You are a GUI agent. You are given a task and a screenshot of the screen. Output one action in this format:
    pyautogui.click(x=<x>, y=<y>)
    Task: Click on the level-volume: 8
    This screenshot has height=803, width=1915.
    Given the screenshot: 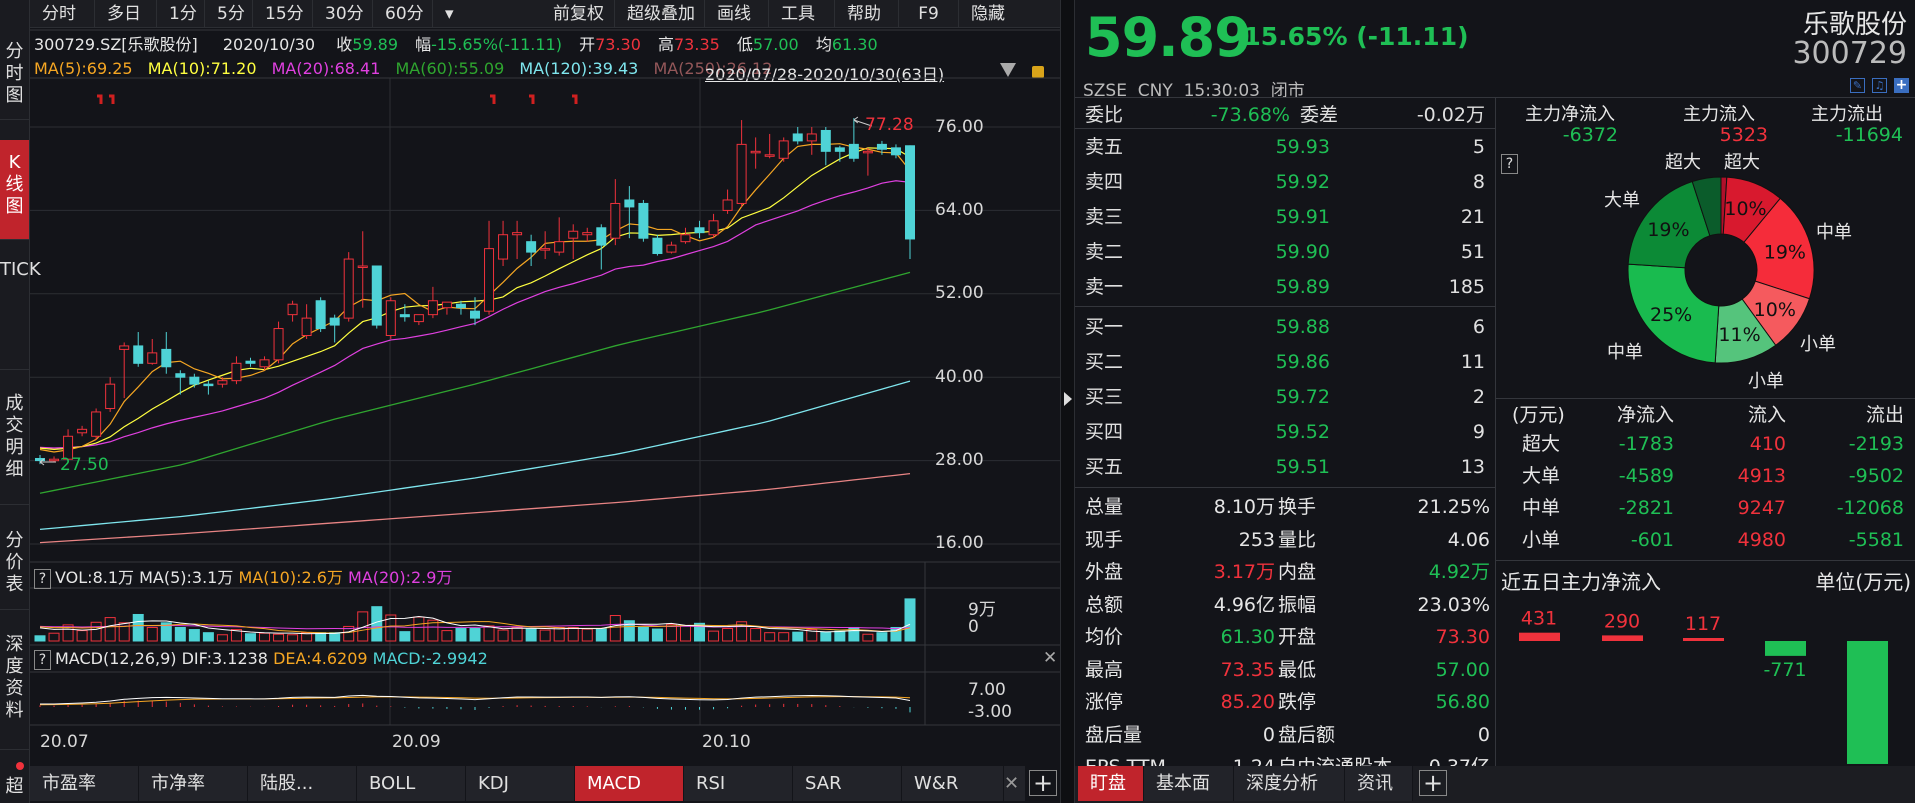 What is the action you would take?
    pyautogui.click(x=1478, y=182)
    